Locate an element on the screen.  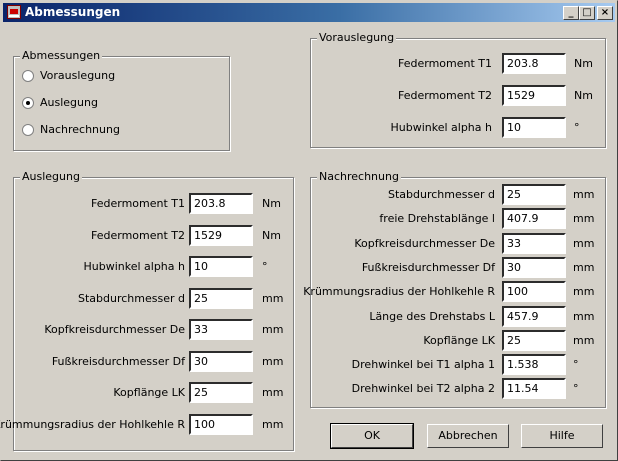
help-button: Hilfe is located at coordinates (562, 436).